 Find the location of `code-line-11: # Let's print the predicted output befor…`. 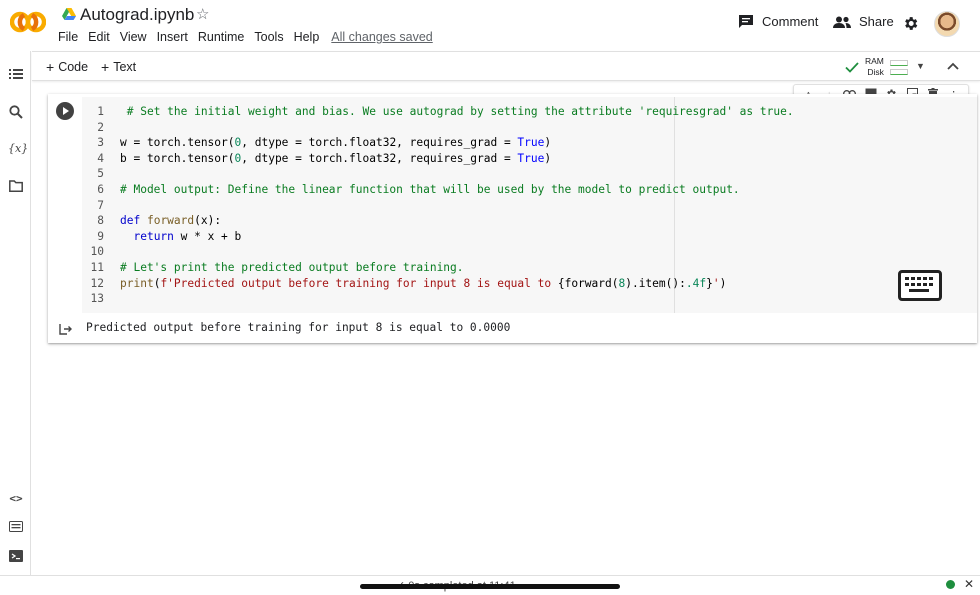

code-line-11: # Let's print the predicted output befor… is located at coordinates (292, 267).